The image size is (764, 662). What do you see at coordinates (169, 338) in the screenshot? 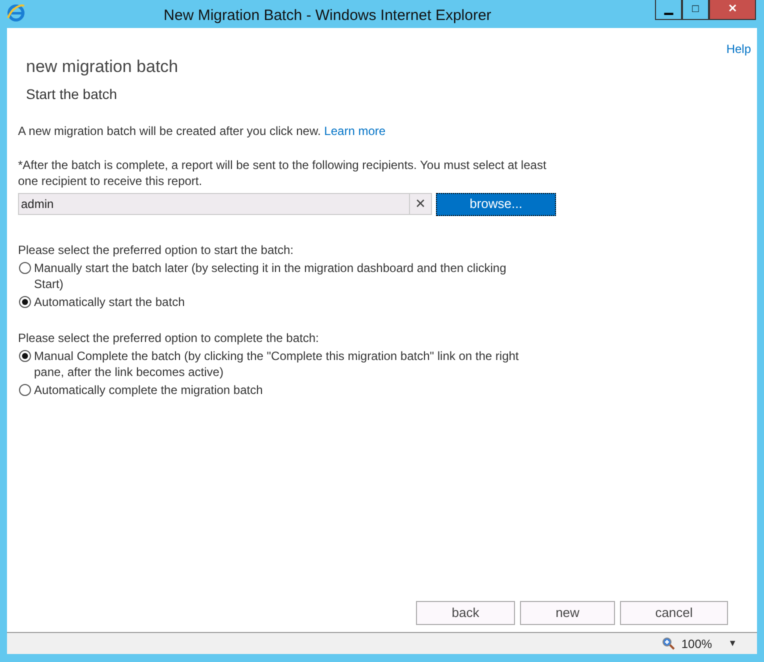
I see `group-label: Please select the preferred option to complete the batch:` at bounding box center [169, 338].